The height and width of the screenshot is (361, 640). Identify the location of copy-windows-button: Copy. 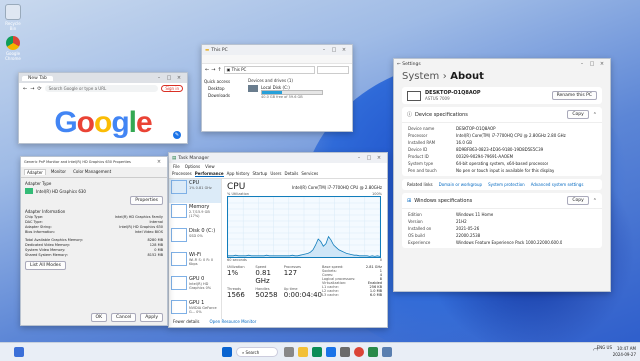
(578, 200).